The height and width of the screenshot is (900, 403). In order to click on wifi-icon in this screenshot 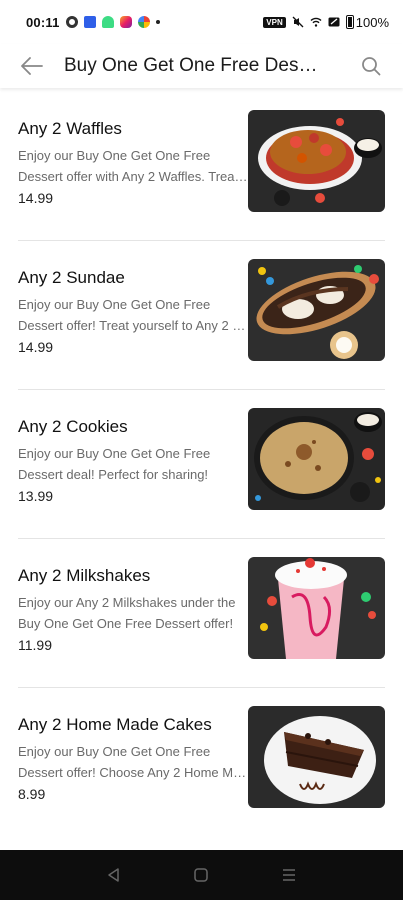, I will do `click(316, 22)`.